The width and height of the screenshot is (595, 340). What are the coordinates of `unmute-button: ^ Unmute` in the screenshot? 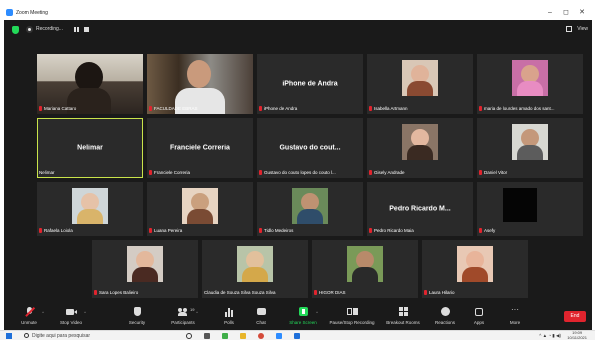 It's located at (29, 318).